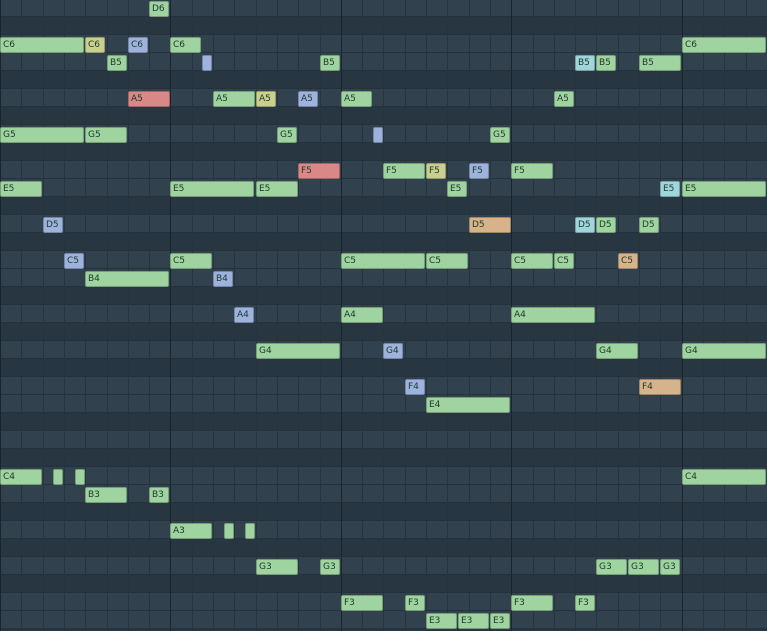  I want to click on note-e4: E4, so click(468, 405).